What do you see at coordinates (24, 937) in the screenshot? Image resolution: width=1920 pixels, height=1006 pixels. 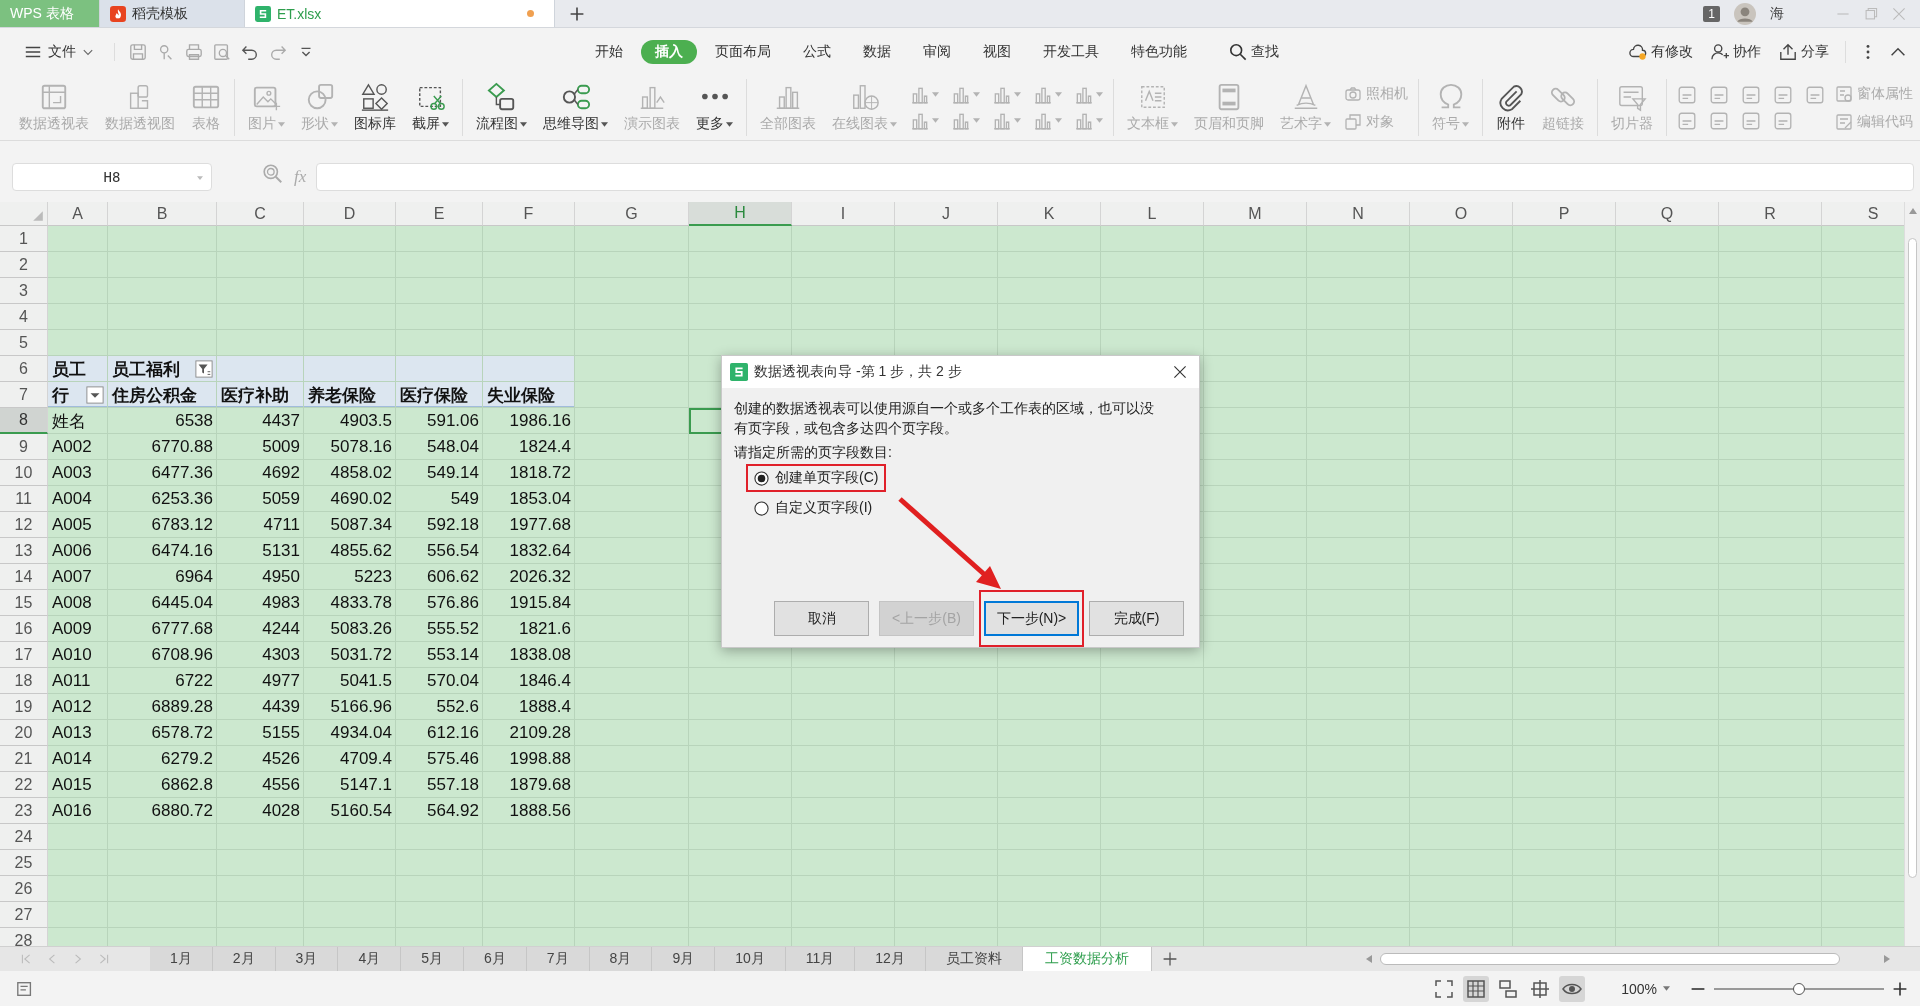 I see `row-header: 28` at bounding box center [24, 937].